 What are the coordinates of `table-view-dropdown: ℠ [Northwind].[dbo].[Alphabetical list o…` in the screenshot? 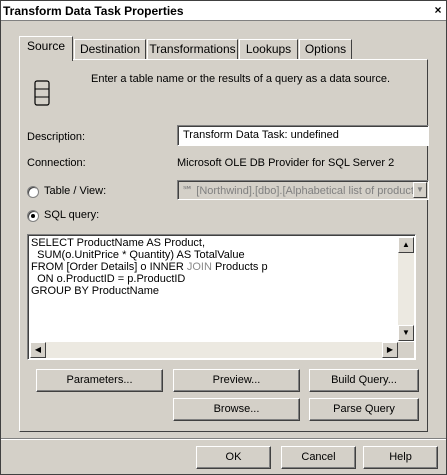 It's located at (303, 190).